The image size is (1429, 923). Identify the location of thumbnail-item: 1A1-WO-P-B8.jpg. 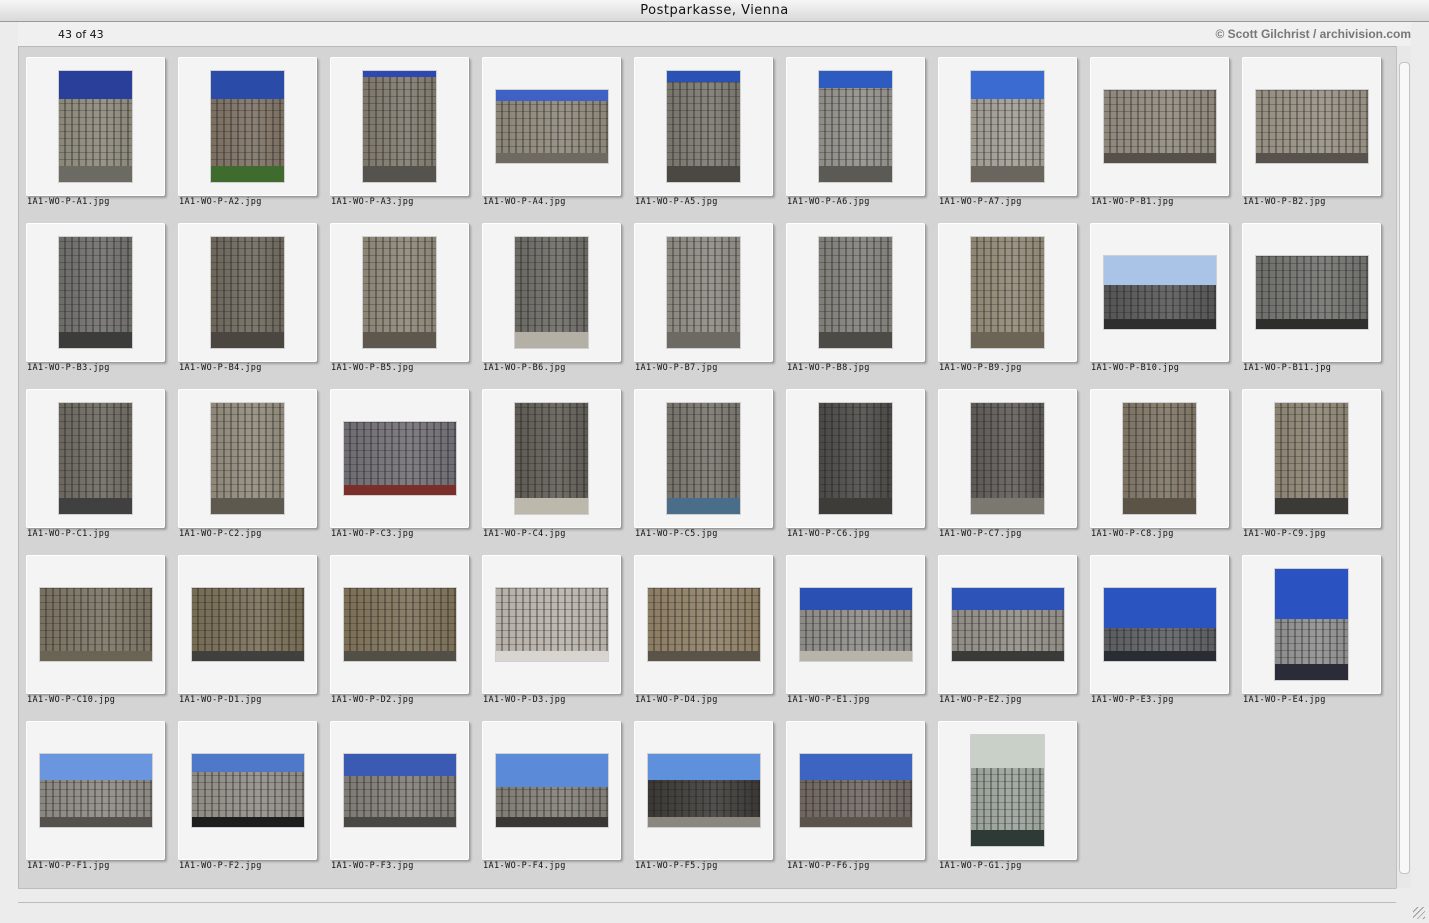
(855, 296).